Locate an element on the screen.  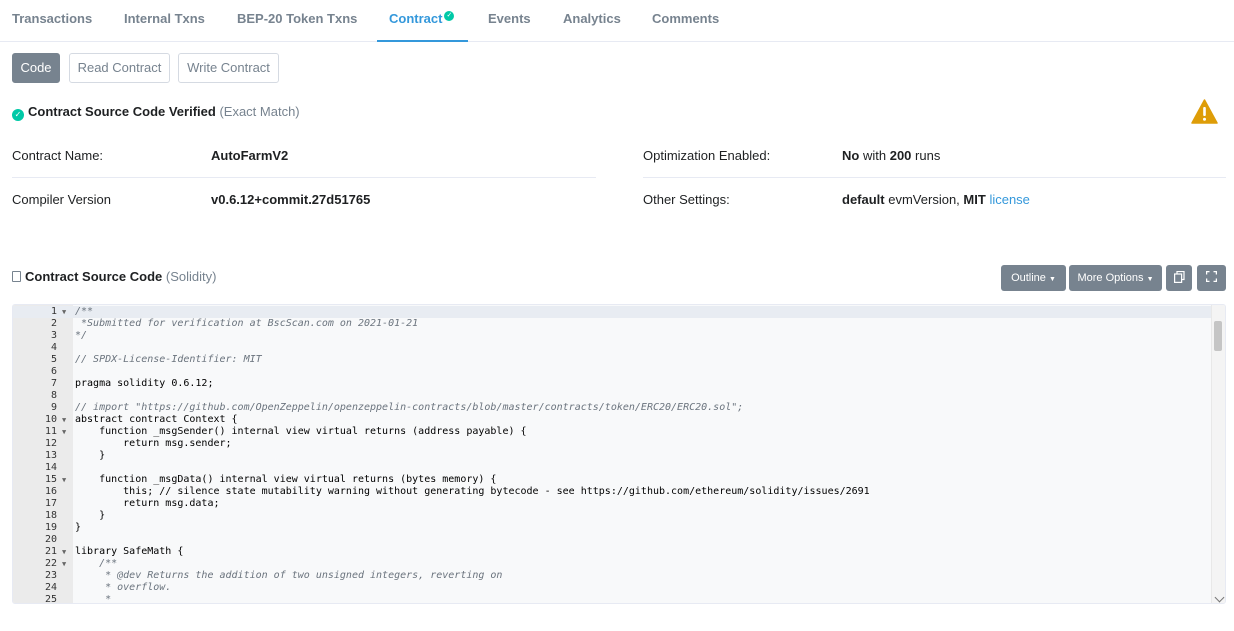
source-code-title: Contract Source Code (Solidity) is located at coordinates (114, 276).